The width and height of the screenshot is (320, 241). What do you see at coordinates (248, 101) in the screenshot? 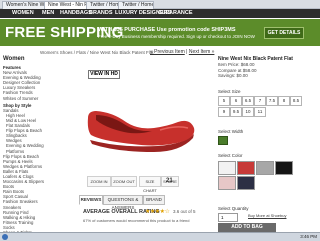
I see `size-option: 6.5` at bounding box center [248, 101].